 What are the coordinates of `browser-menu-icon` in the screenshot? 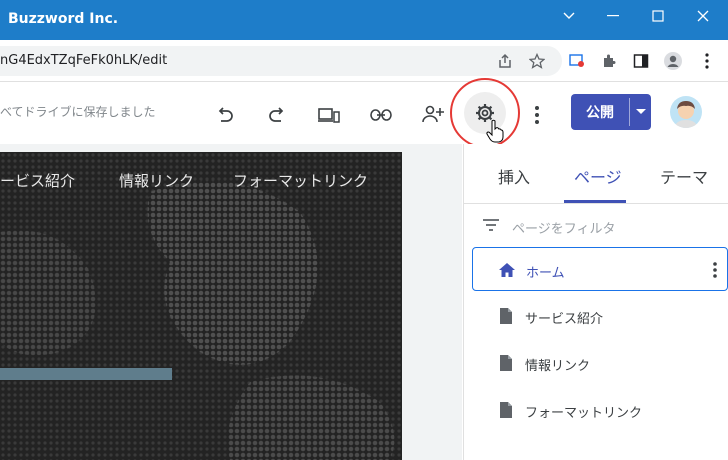 It's located at (707, 61).